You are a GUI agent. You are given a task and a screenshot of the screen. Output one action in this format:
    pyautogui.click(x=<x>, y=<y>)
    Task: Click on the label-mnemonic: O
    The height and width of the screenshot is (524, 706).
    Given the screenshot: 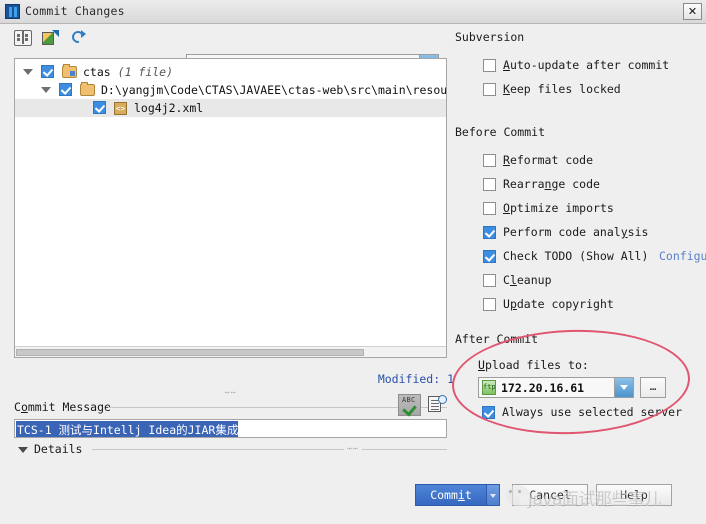 What is the action you would take?
    pyautogui.click(x=506, y=208)
    